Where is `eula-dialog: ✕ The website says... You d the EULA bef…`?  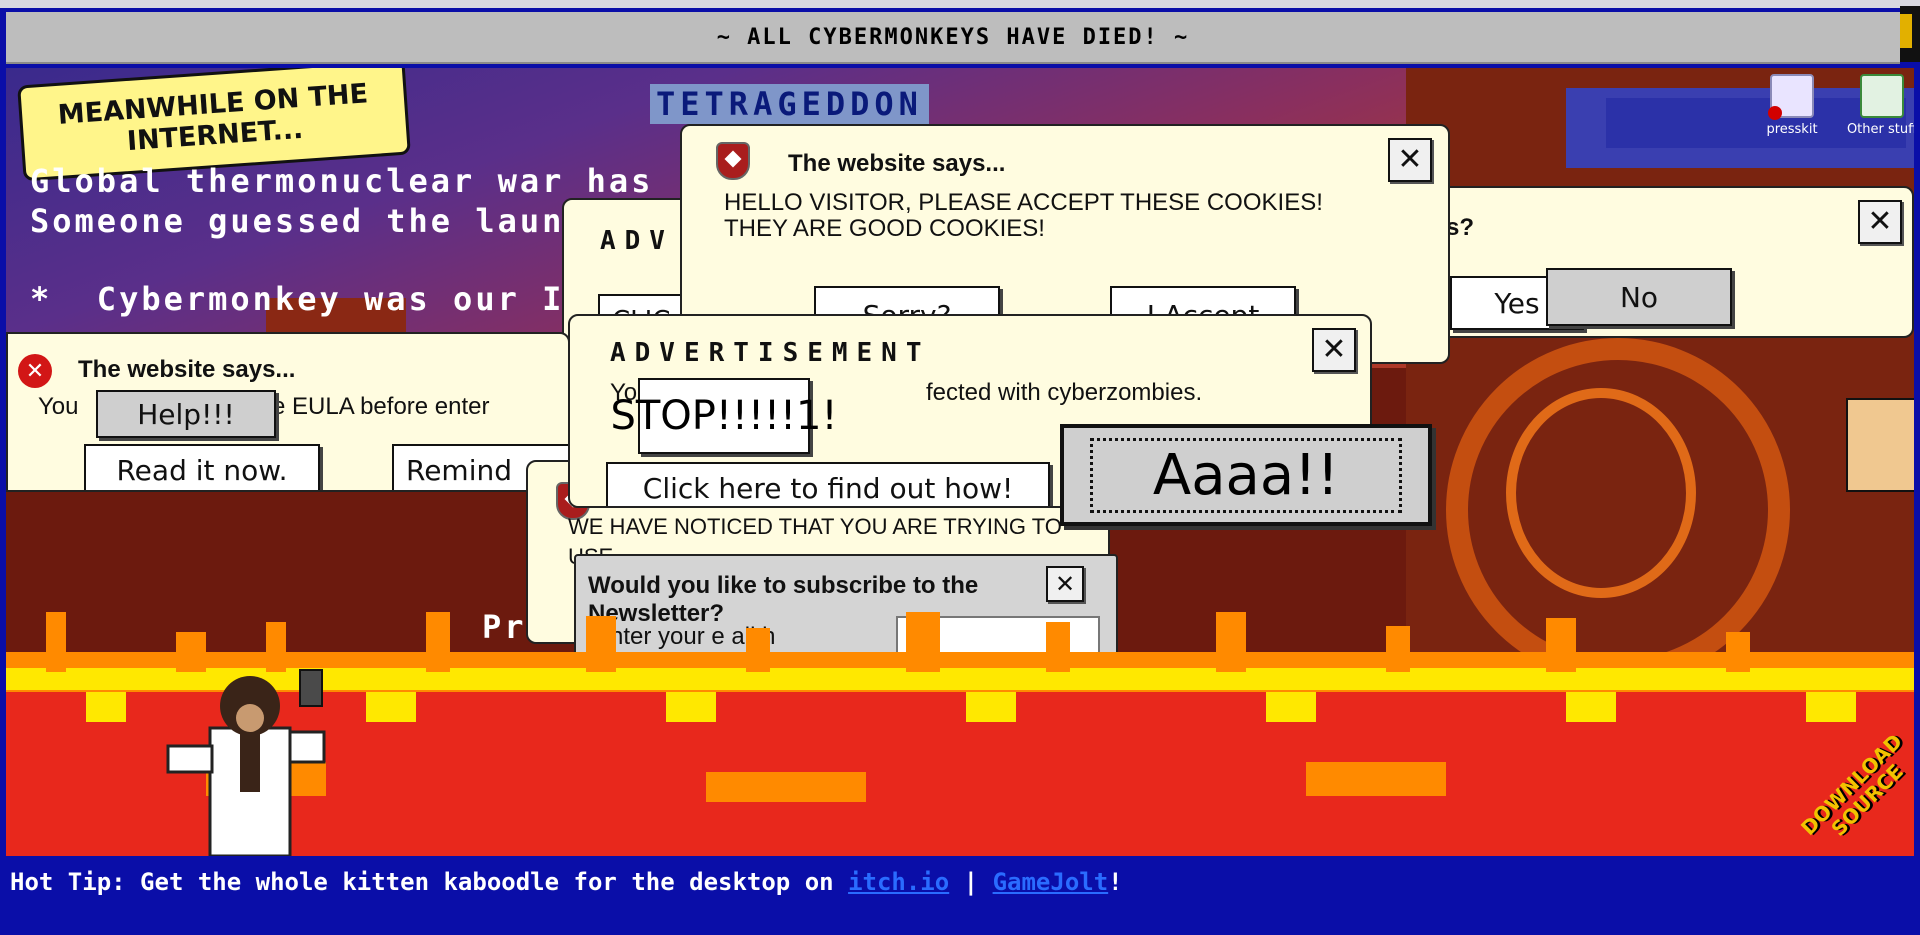 eula-dialog: ✕ The website says... You d the EULA bef… is located at coordinates (288, 412).